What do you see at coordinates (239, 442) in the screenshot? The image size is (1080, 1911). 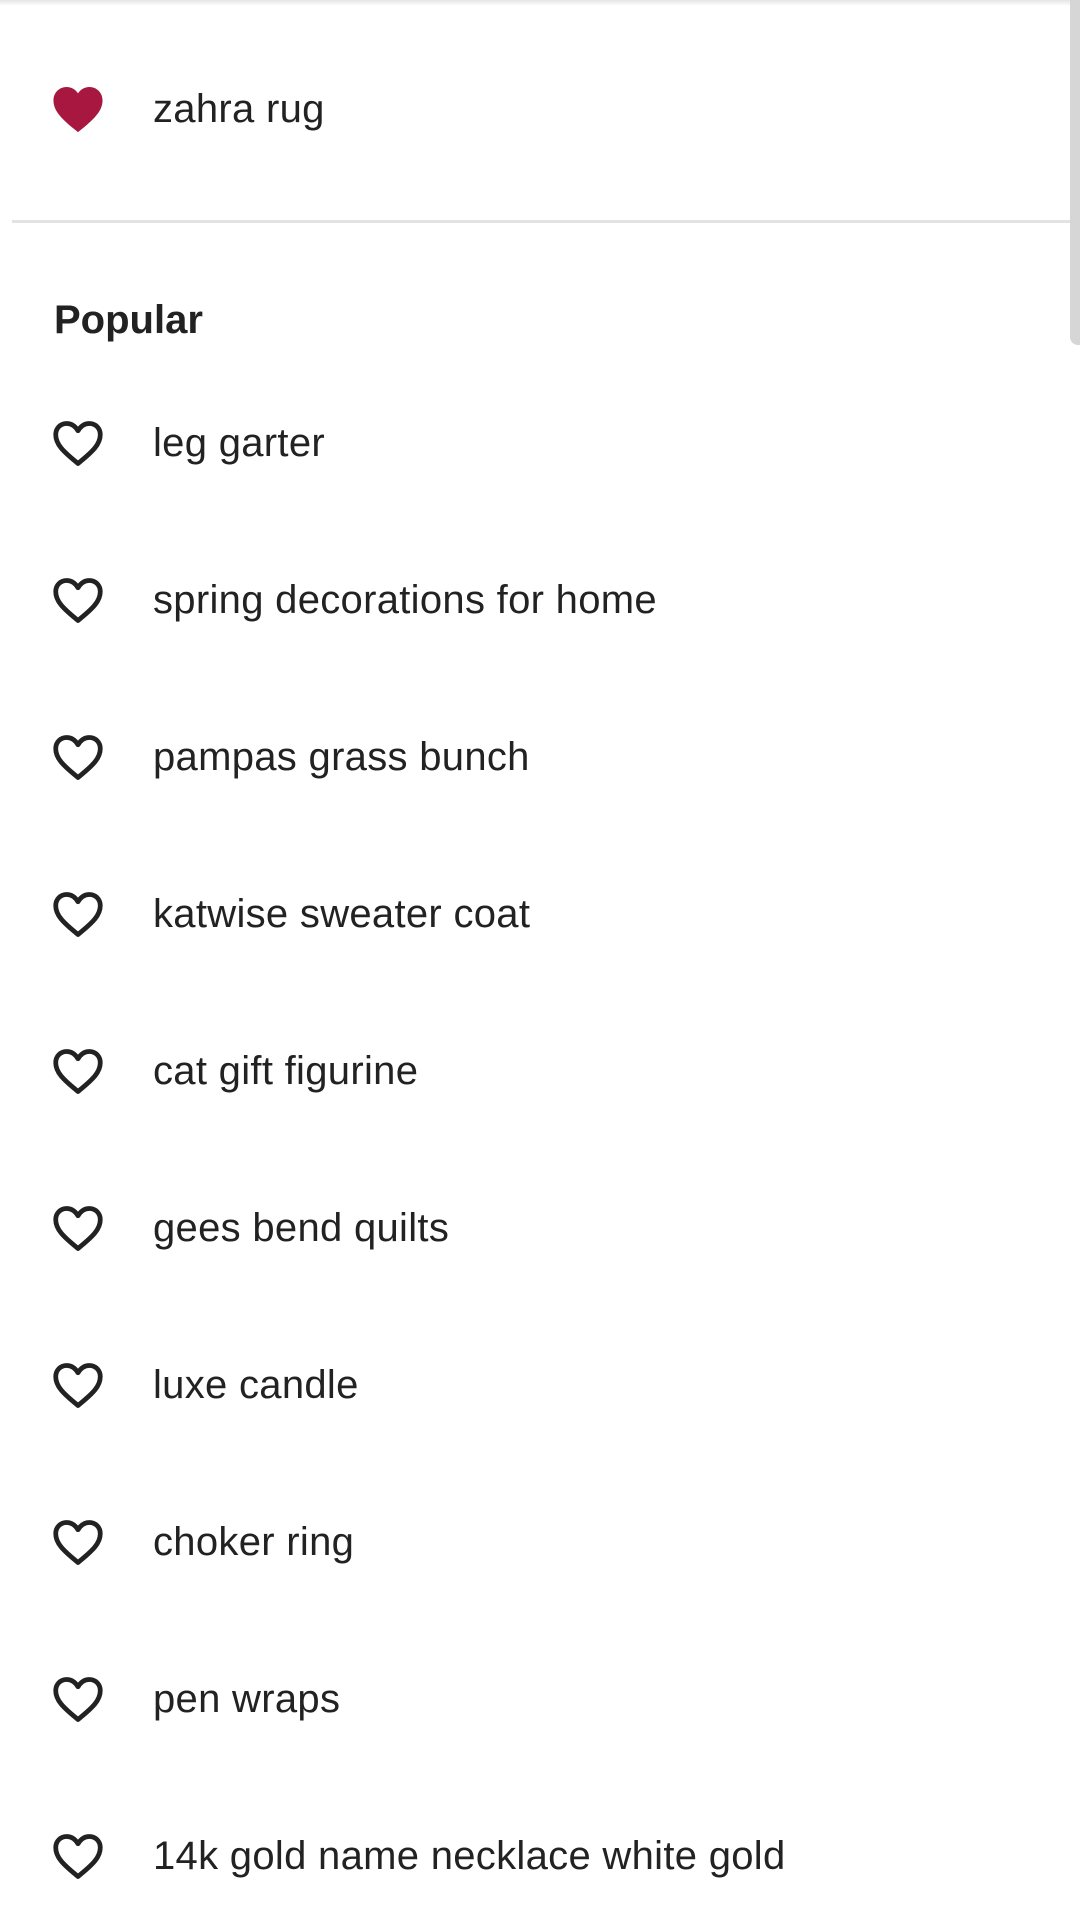 I see `popular-search-label: leg garter` at bounding box center [239, 442].